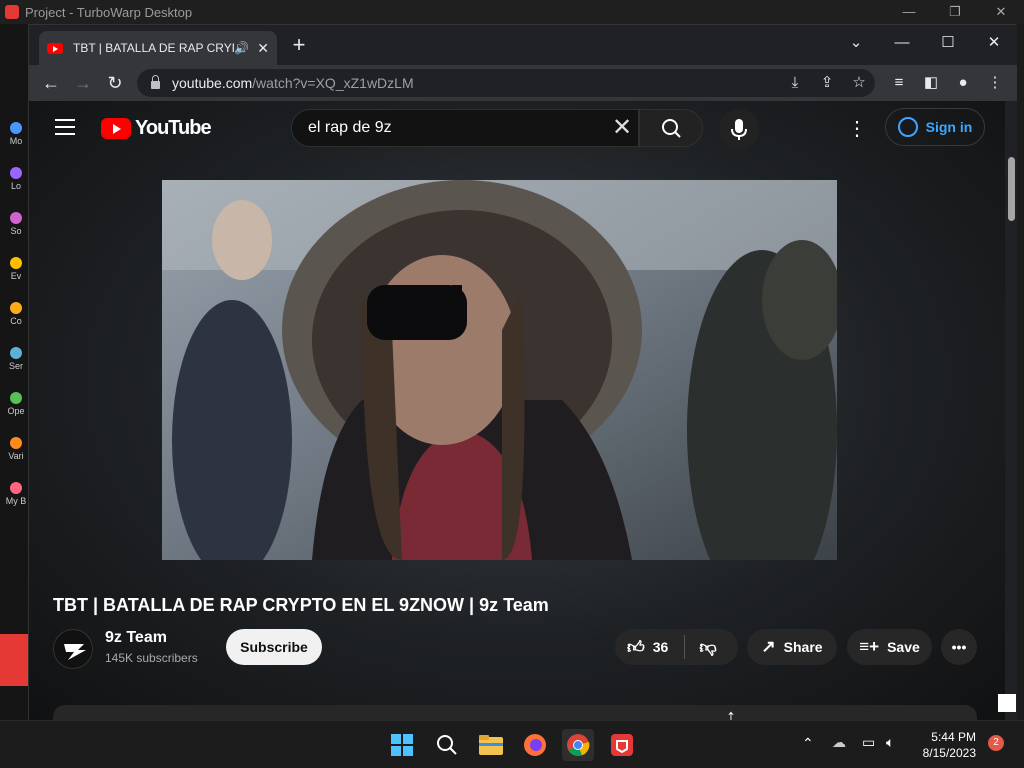  What do you see at coordinates (859, 83) in the screenshot?
I see `bookmark-star-icon: ☆` at bounding box center [859, 83].